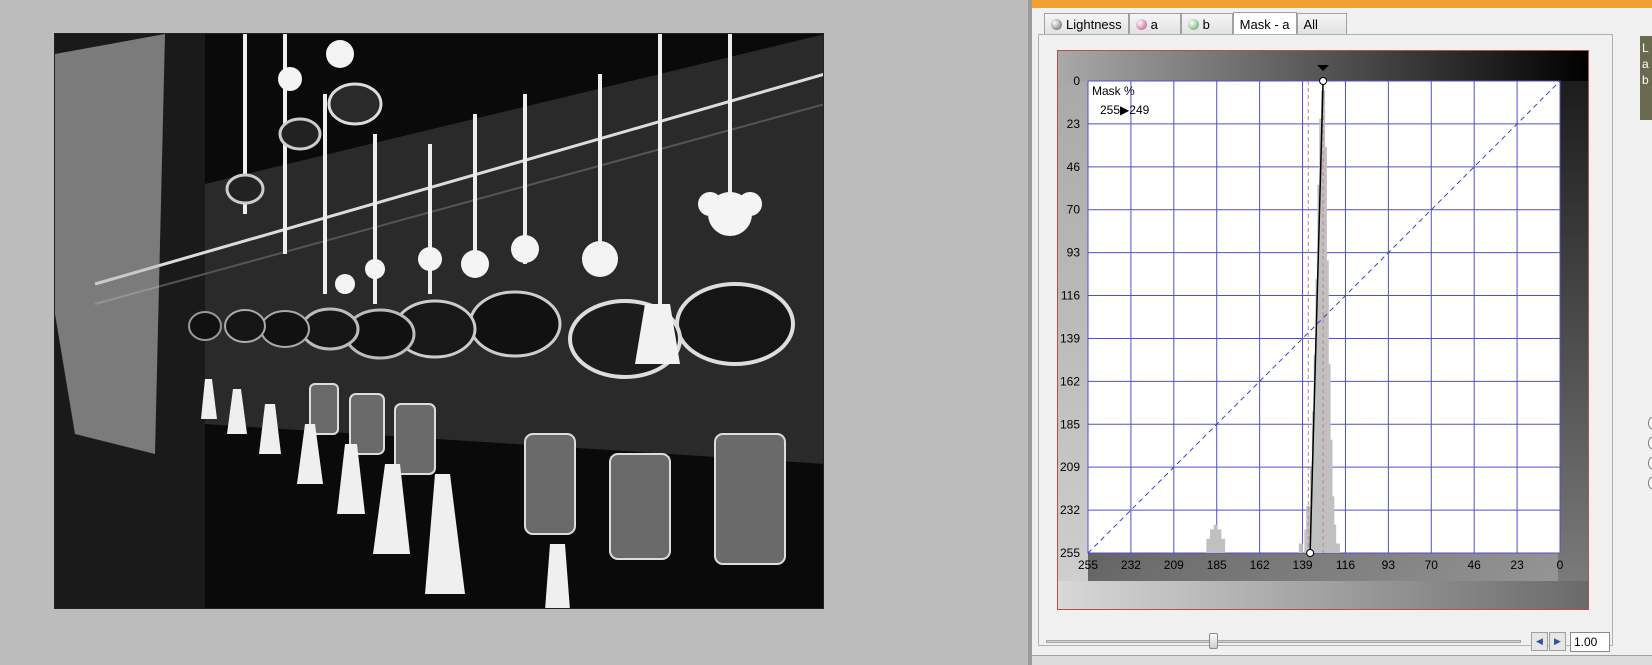 This screenshot has height=665, width=1652. I want to click on channel-info-tag: L a b, so click(1646, 78).